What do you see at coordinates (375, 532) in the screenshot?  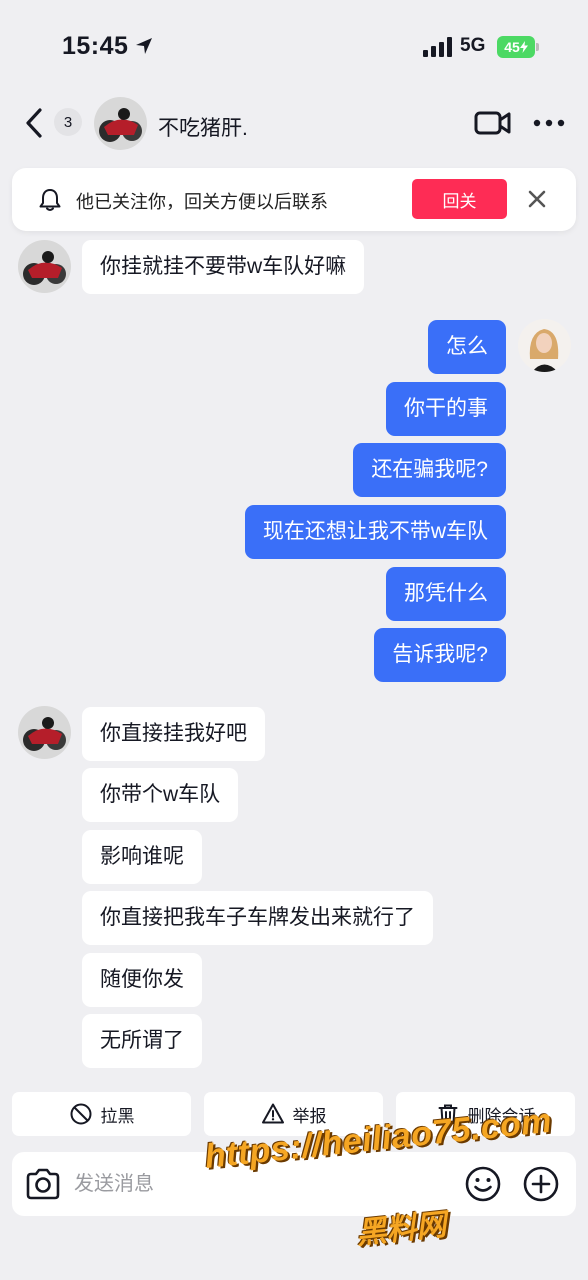 I see `message-bubble-outgoing: 现在还想让我不带w车队` at bounding box center [375, 532].